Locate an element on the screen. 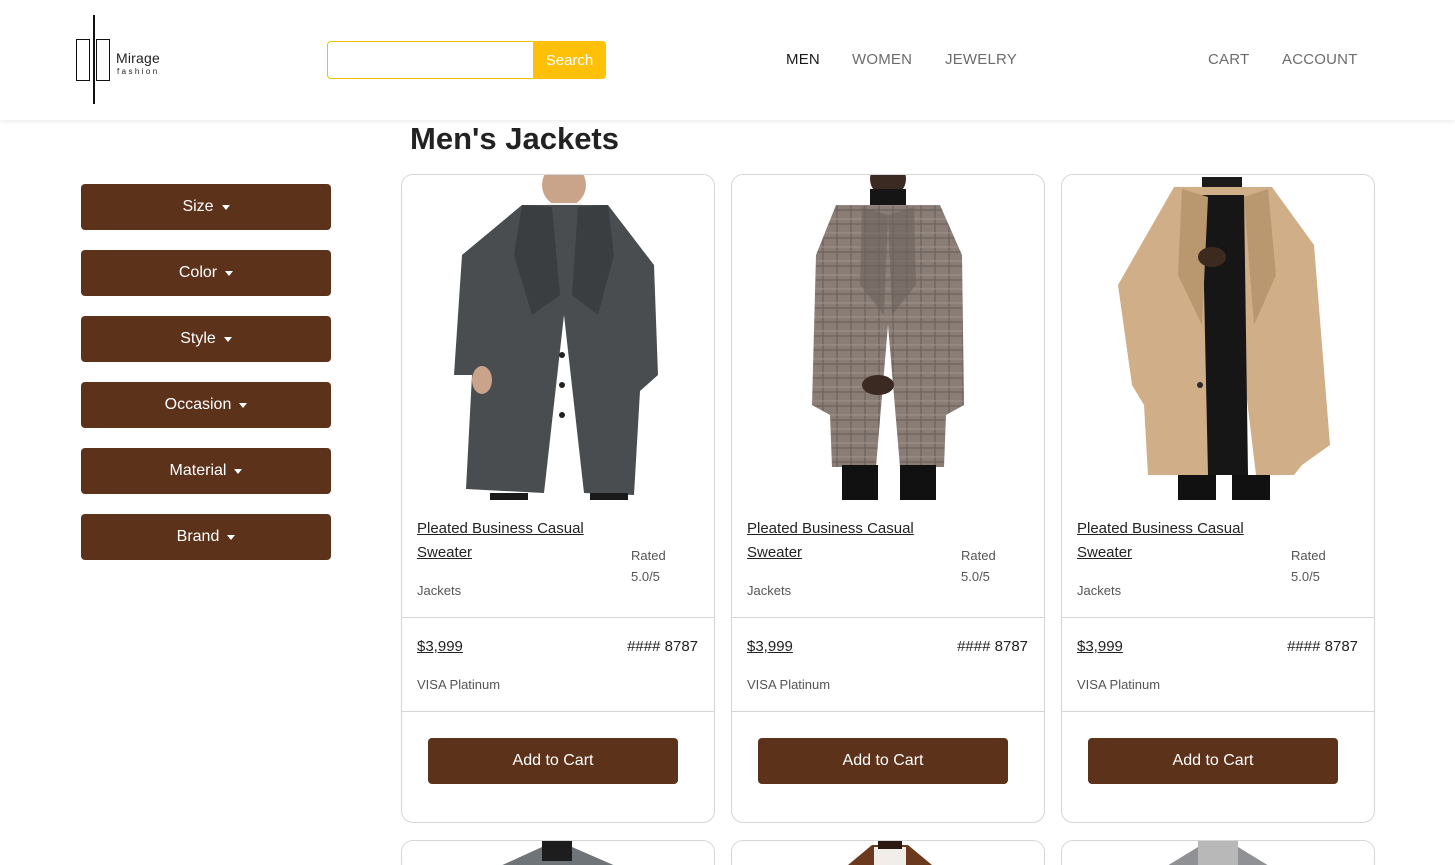  nav-jewelry: JEWELRY is located at coordinates (981, 59).